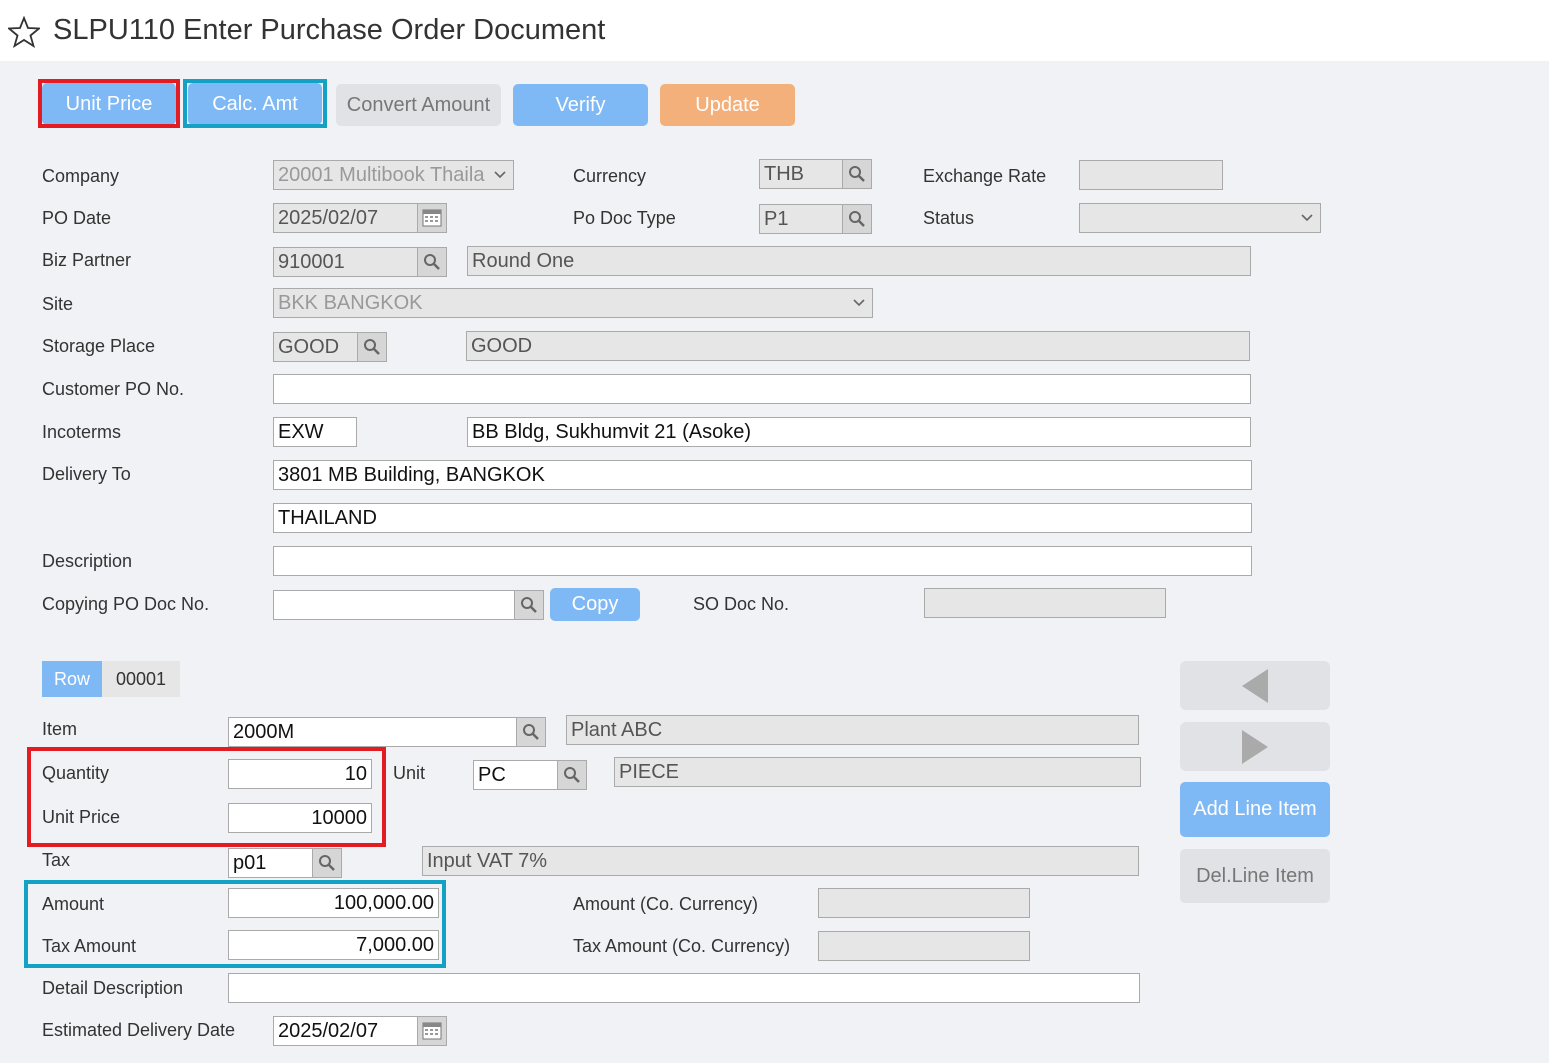 The image size is (1549, 1063). I want to click on storage-place-label: Storage Place, so click(99, 346).